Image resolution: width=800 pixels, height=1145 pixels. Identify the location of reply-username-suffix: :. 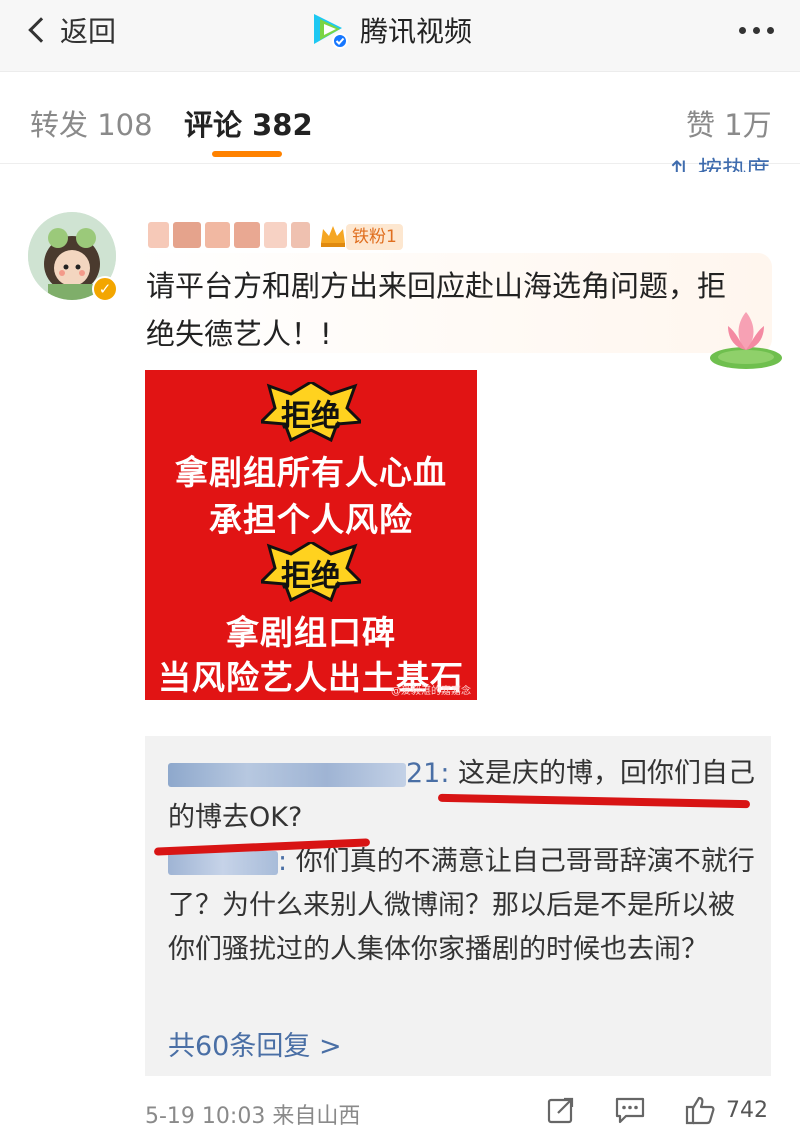
(283, 861).